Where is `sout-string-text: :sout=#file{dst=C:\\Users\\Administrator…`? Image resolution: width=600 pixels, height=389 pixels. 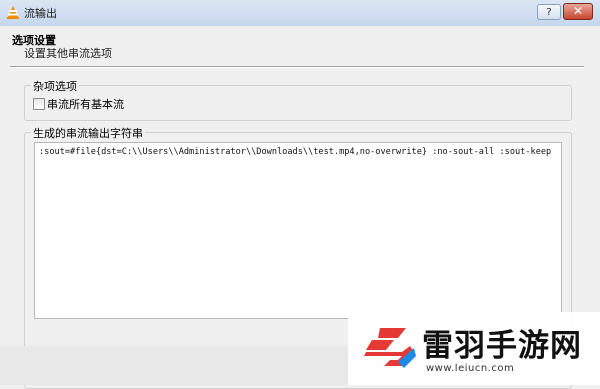
sout-string-text: :sout=#file{dst=C:\\Users\\Administrator… is located at coordinates (295, 152).